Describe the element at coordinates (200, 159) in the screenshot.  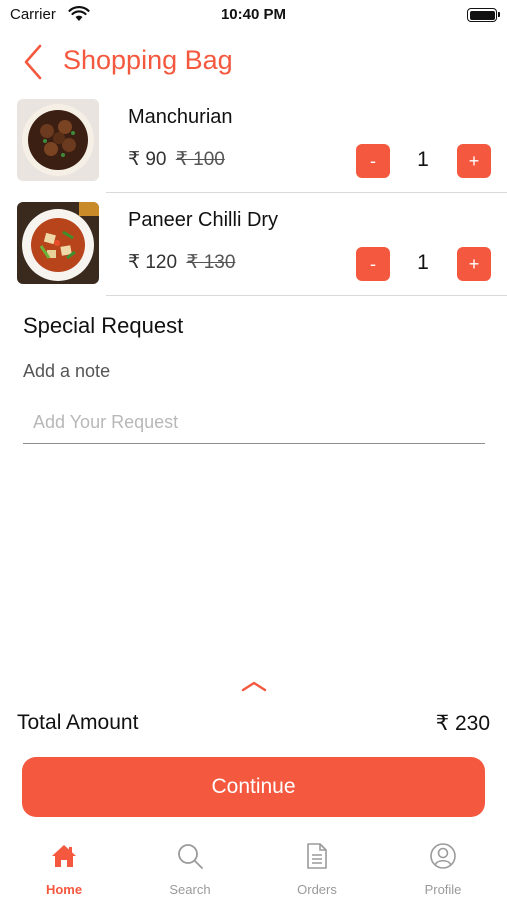
I see `item-original-price: ₹ 100` at that location.